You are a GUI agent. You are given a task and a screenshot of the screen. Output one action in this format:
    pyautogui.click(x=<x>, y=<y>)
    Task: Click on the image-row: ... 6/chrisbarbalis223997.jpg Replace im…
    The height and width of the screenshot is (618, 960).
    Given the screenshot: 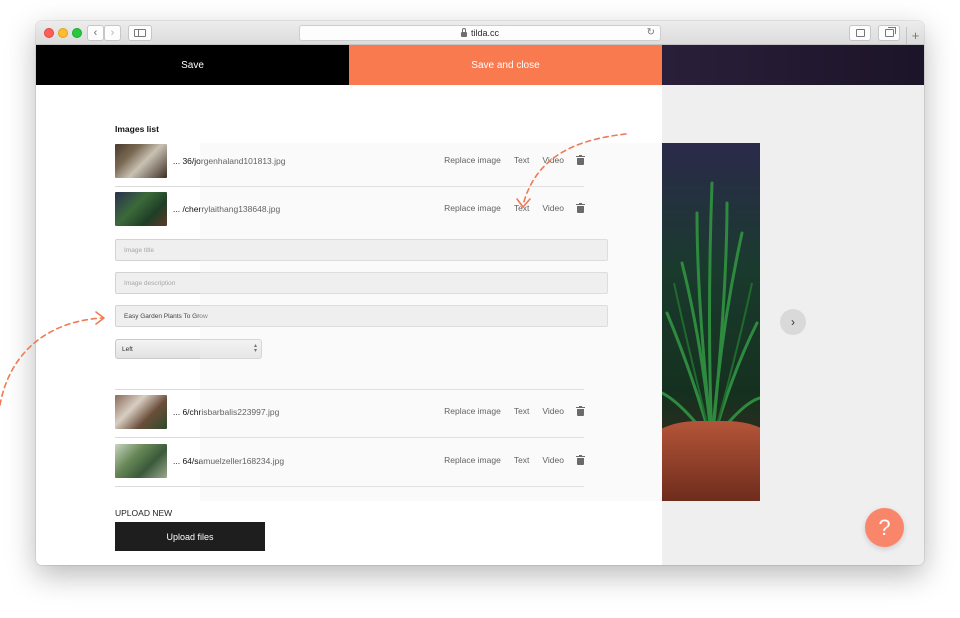 What is the action you would take?
    pyautogui.click(x=350, y=415)
    